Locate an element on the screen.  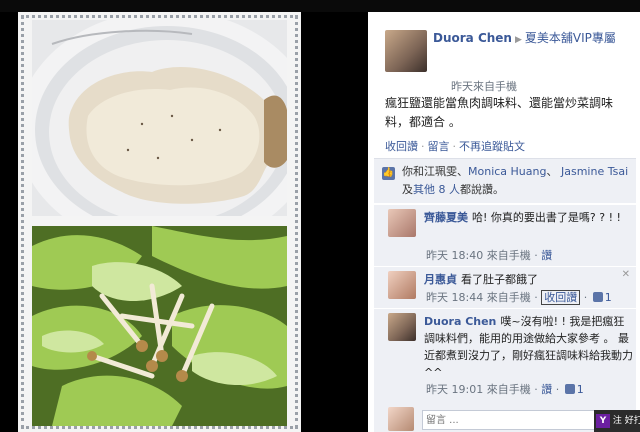
comment-unlike-link: 收回讚 is located at coordinates (561, 297).